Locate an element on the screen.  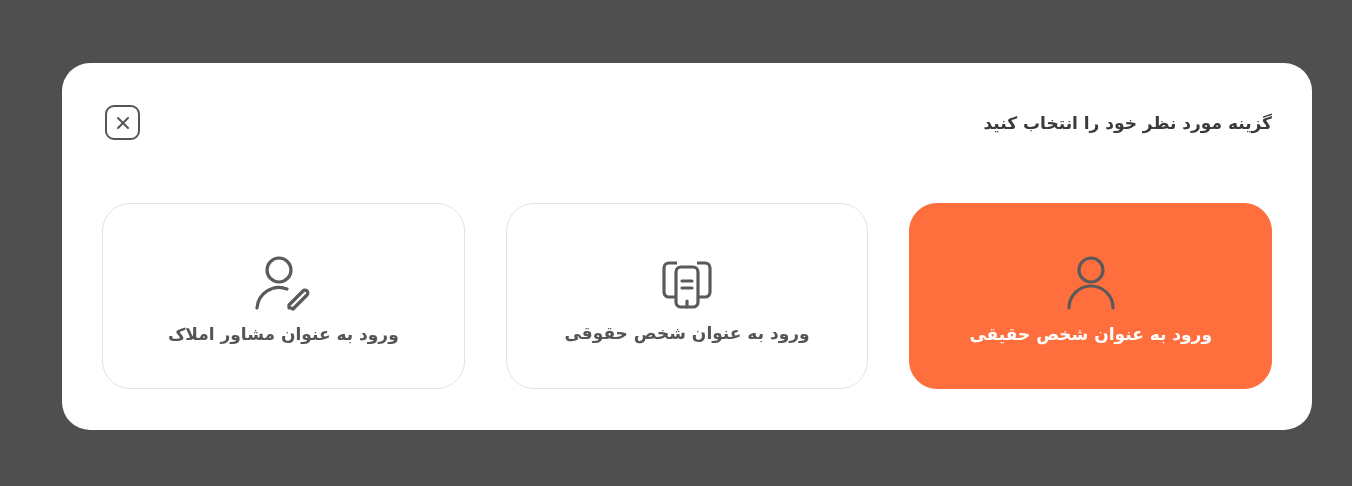
login-option-card: ورود به عنوان مشاور املاک is located at coordinates (283, 296).